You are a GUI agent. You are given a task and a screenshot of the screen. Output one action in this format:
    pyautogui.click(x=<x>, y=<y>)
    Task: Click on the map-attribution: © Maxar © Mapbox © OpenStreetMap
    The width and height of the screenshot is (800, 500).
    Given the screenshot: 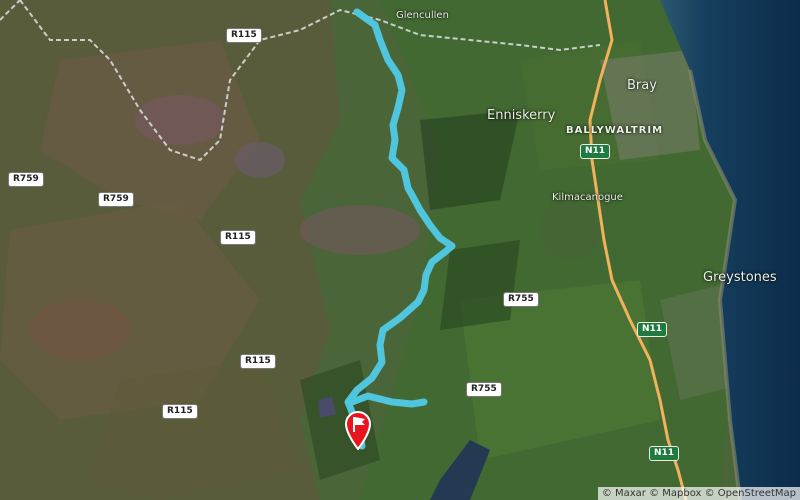 What is the action you would take?
    pyautogui.click(x=698, y=493)
    